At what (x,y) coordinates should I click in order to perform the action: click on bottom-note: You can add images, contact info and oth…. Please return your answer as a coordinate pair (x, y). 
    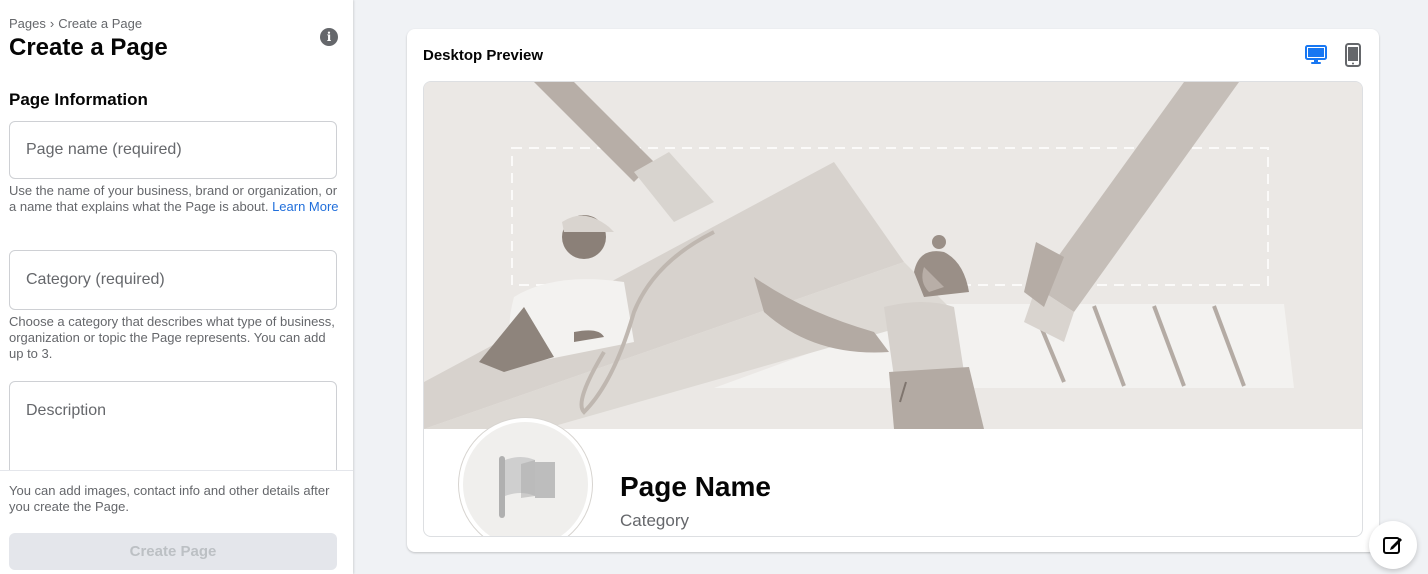
    Looking at the image, I should click on (169, 498).